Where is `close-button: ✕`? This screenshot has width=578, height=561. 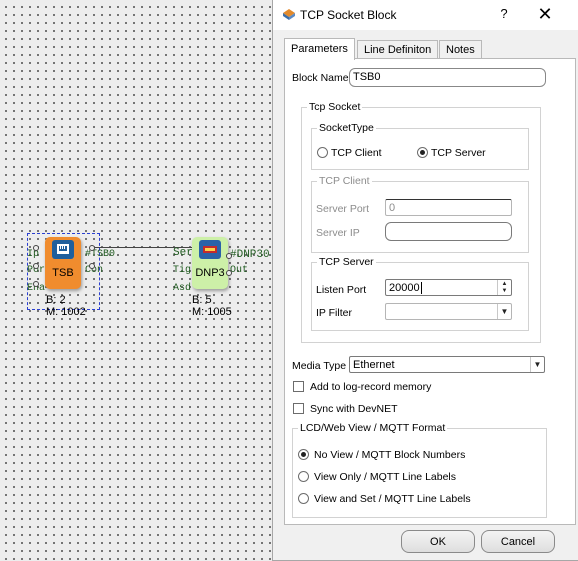
close-button: ✕ is located at coordinates (545, 14).